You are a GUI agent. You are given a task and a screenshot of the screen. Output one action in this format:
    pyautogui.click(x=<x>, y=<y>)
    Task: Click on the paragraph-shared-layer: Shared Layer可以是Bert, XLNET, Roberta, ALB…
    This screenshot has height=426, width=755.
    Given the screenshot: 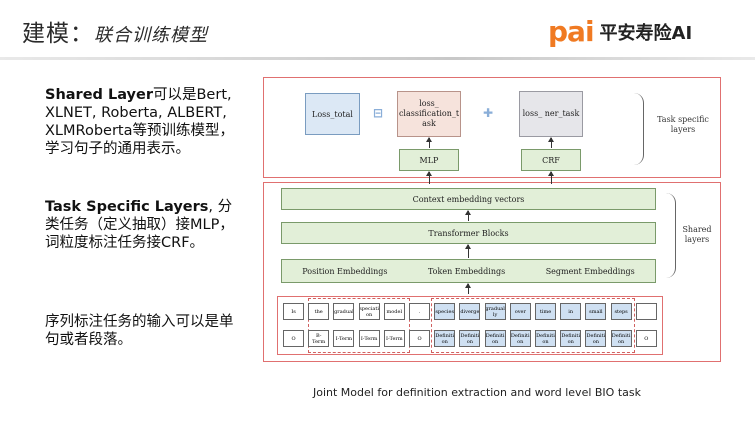 What is the action you would take?
    pyautogui.click(x=145, y=122)
    